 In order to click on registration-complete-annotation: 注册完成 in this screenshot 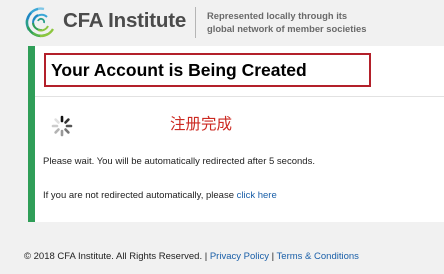, I will do `click(201, 124)`.